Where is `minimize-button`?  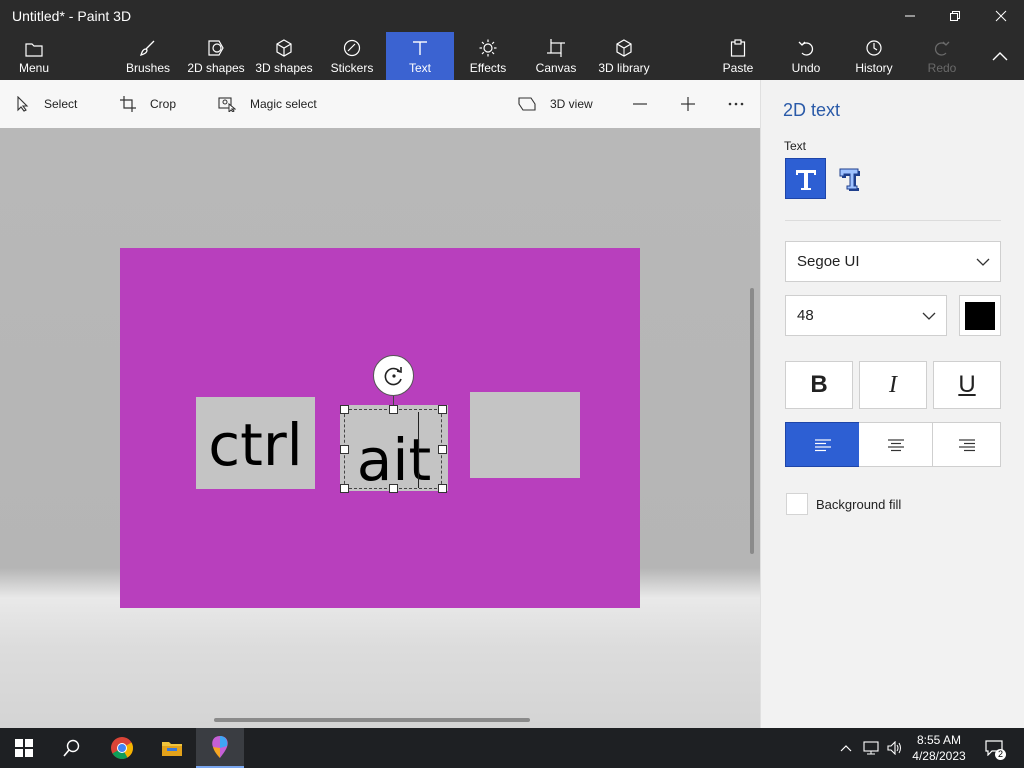 minimize-button is located at coordinates (910, 16).